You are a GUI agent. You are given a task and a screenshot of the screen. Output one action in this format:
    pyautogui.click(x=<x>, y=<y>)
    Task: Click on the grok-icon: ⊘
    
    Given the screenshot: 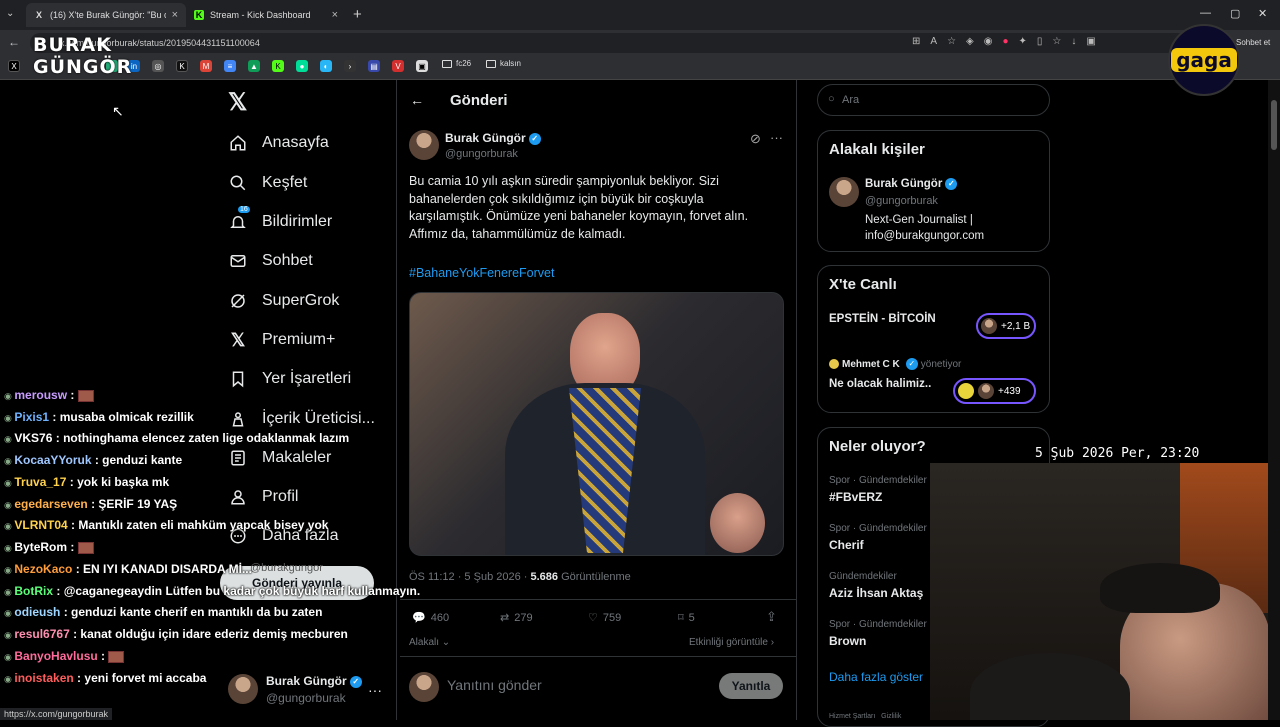 What is the action you would take?
    pyautogui.click(x=755, y=139)
    